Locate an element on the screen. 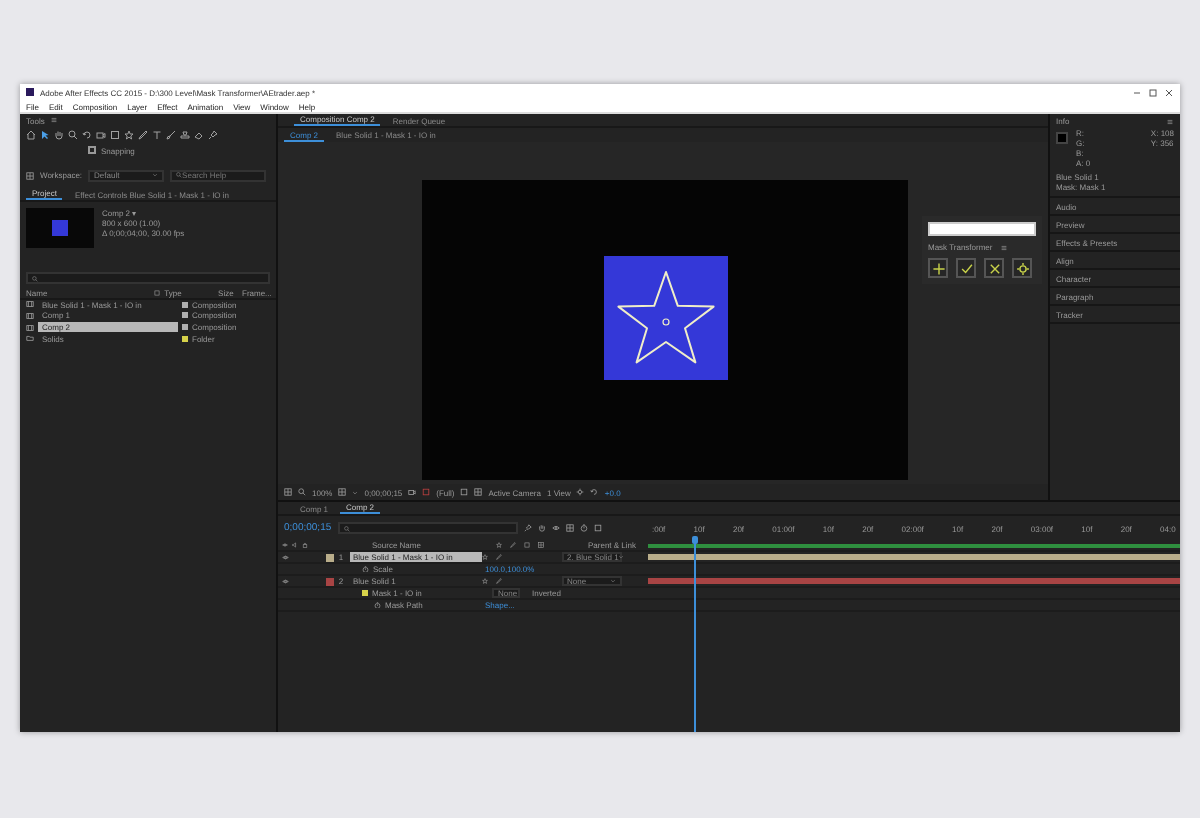  pin-icon is located at coordinates (213, 134).